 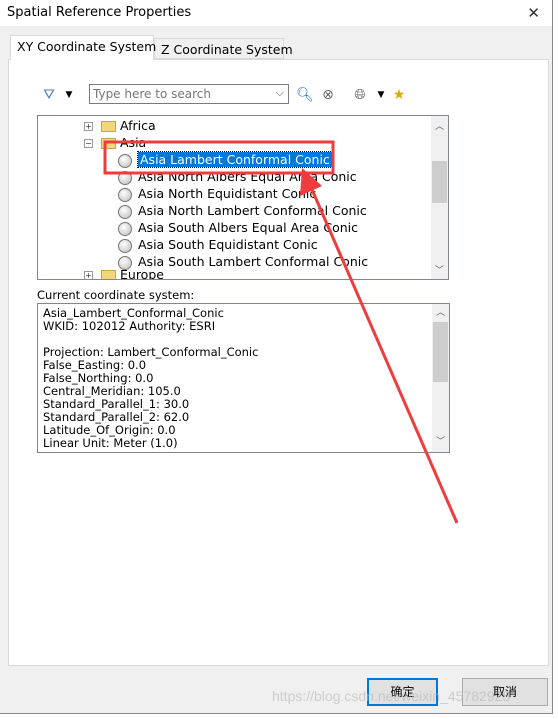 I want to click on tree-node-europe: + Europe, so click(x=124, y=272).